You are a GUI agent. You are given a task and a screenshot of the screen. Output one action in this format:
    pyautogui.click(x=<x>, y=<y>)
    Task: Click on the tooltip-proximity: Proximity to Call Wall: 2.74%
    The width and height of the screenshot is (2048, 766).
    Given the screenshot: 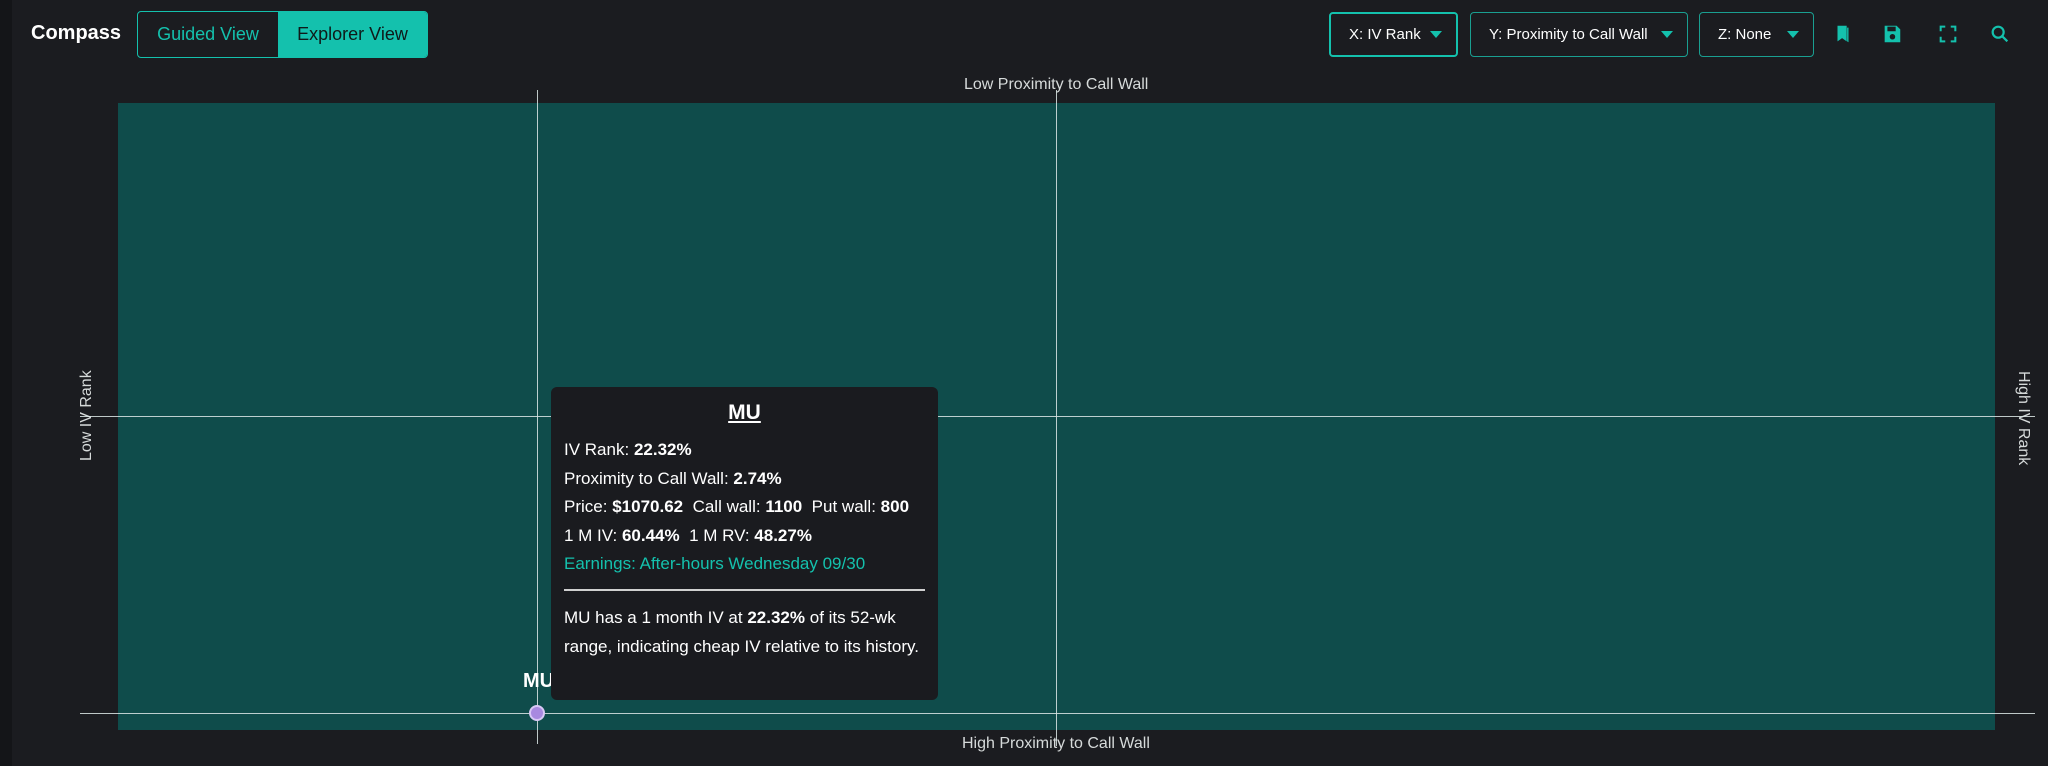 What is the action you would take?
    pyautogui.click(x=673, y=478)
    